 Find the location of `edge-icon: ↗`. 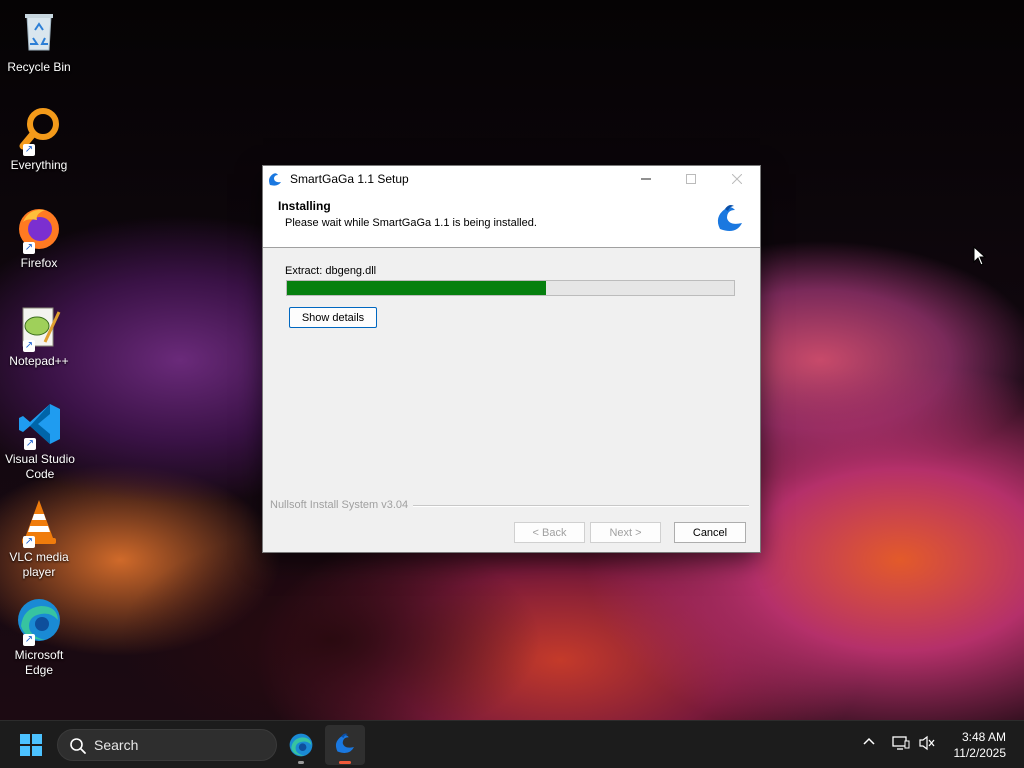

edge-icon: ↗ is located at coordinates (39, 621).